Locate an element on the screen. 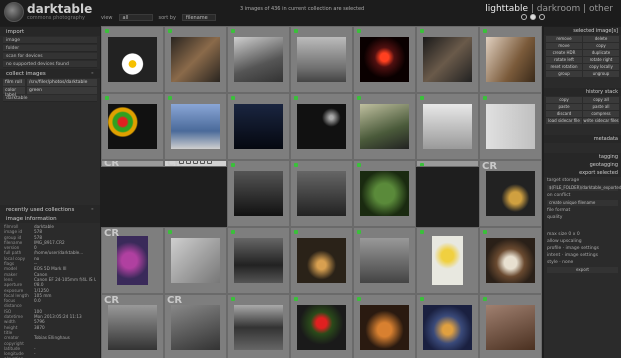 Image resolution: width=621 pixels, height=358 pixels. selected-action-button: reset rotation is located at coordinates (564, 67).